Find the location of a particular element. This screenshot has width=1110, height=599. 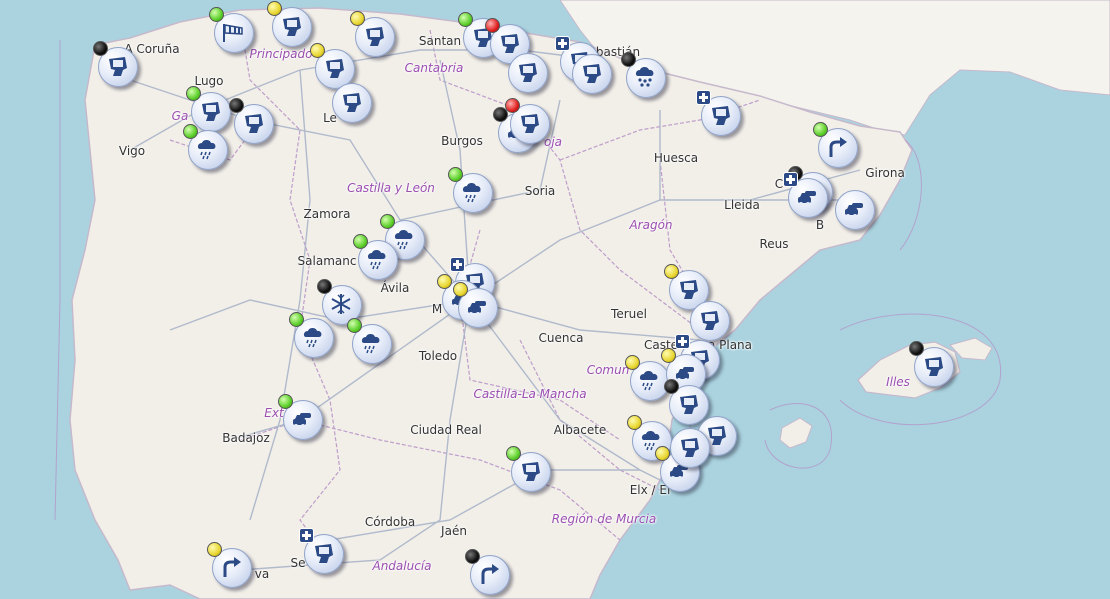

hail-icon is located at coordinates (644, 77).